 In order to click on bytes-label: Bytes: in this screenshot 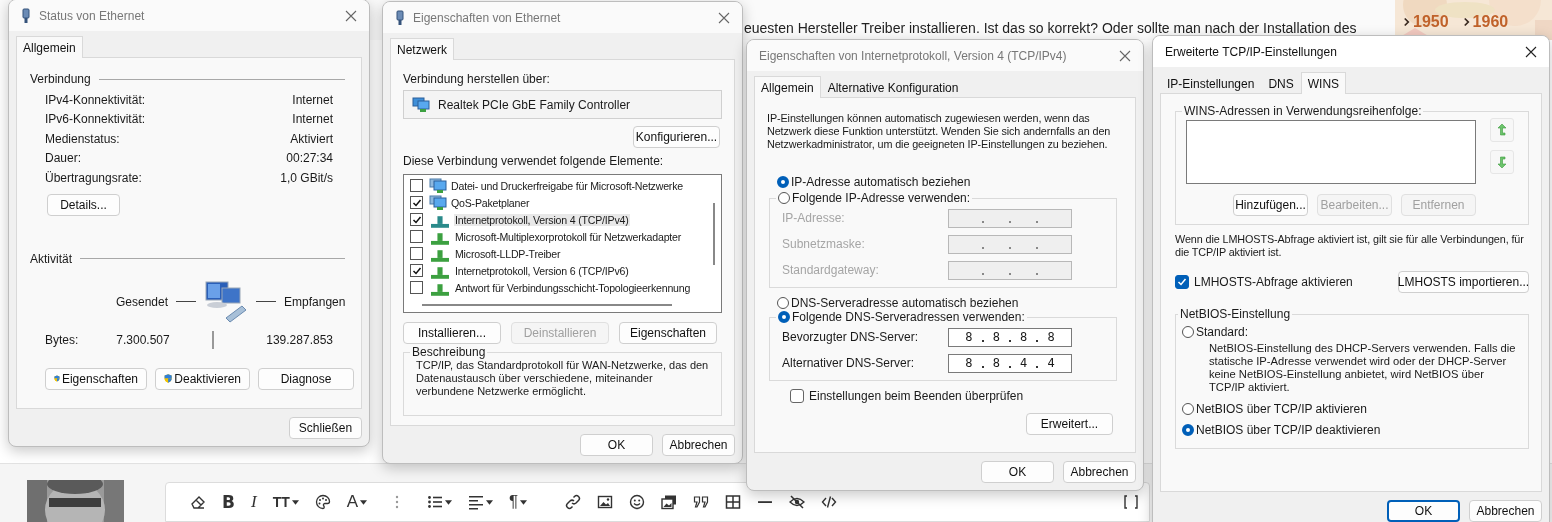, I will do `click(62, 339)`.